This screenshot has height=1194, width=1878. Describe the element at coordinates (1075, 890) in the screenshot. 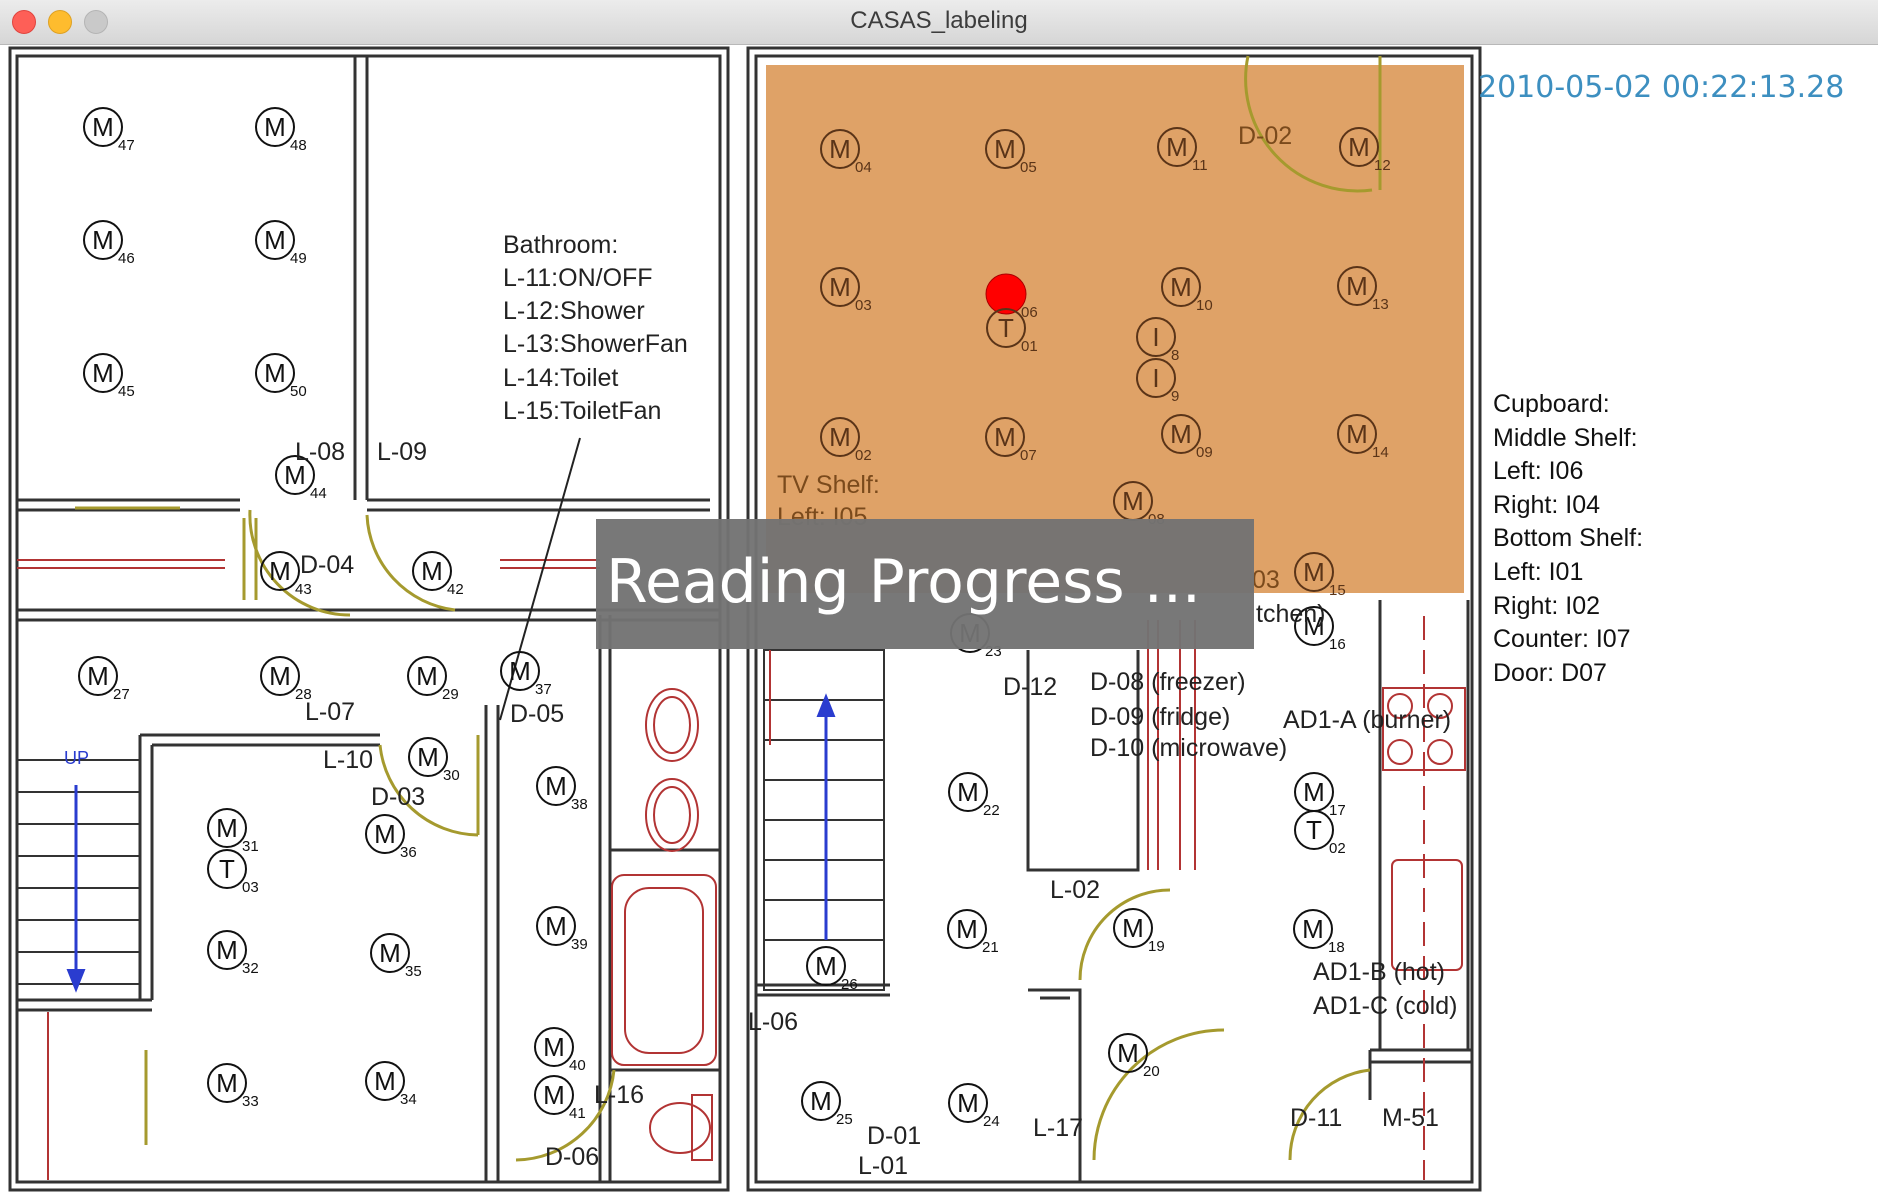

I see `label-l02: L-02` at that location.